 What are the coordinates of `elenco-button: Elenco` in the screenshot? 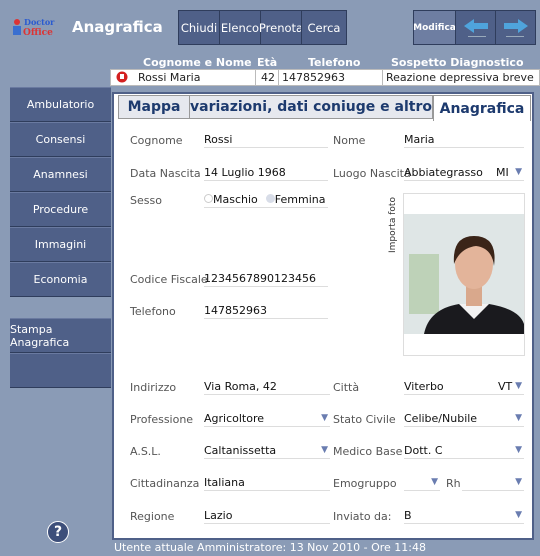 It's located at (240, 27).